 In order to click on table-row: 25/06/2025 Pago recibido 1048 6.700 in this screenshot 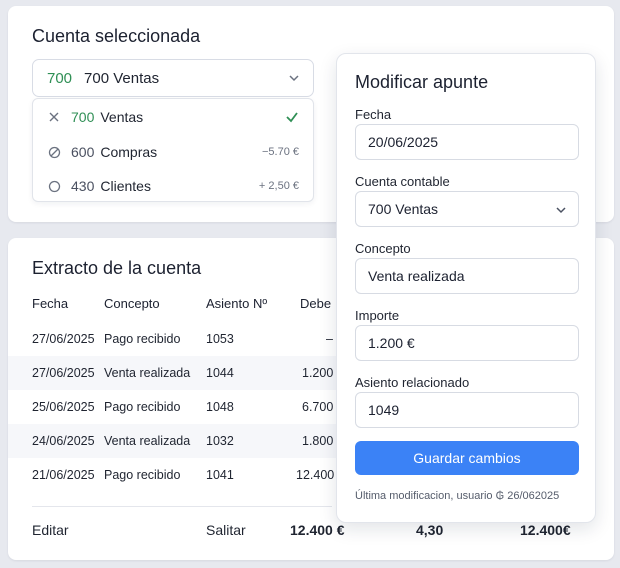, I will do `click(173, 407)`.